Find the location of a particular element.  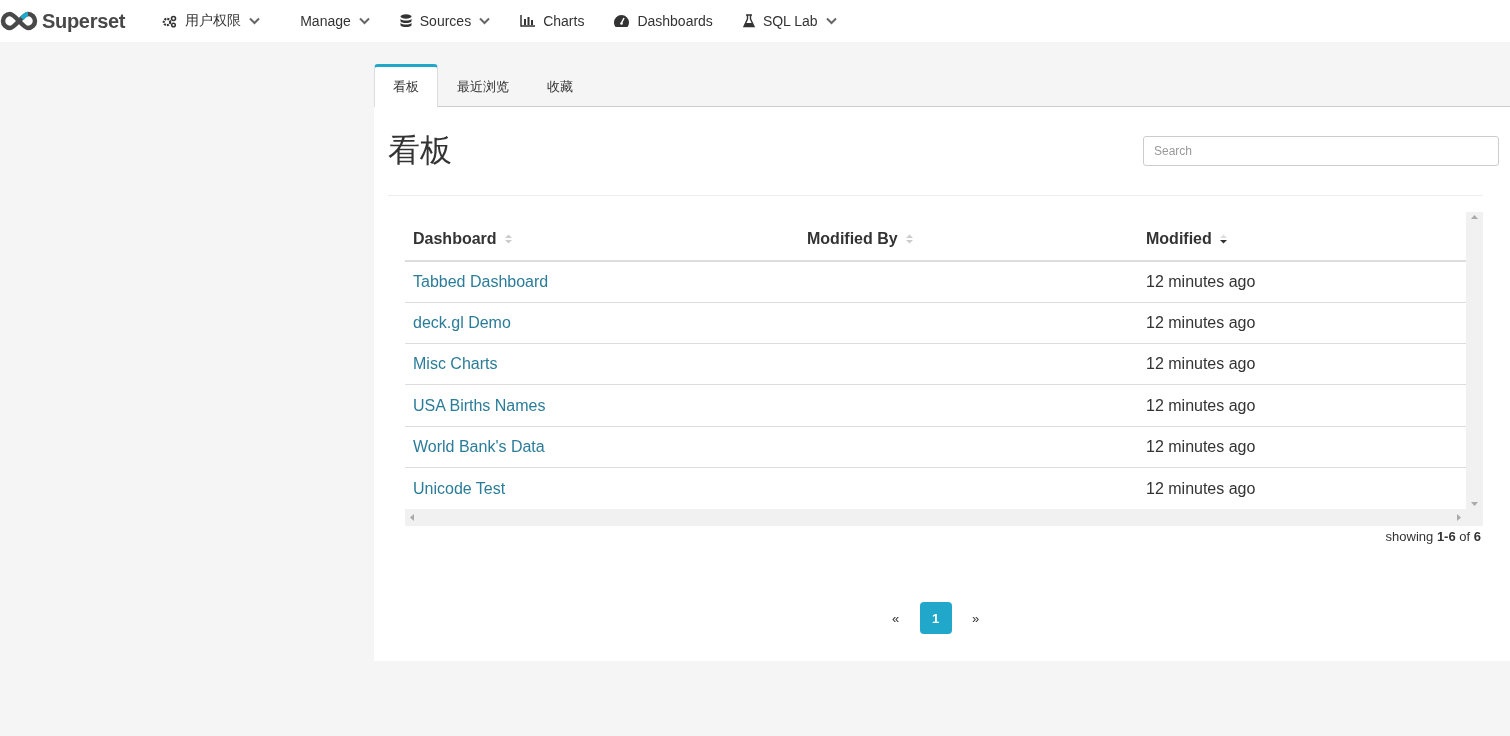

dashboard-link: USA Births Names is located at coordinates (479, 405).